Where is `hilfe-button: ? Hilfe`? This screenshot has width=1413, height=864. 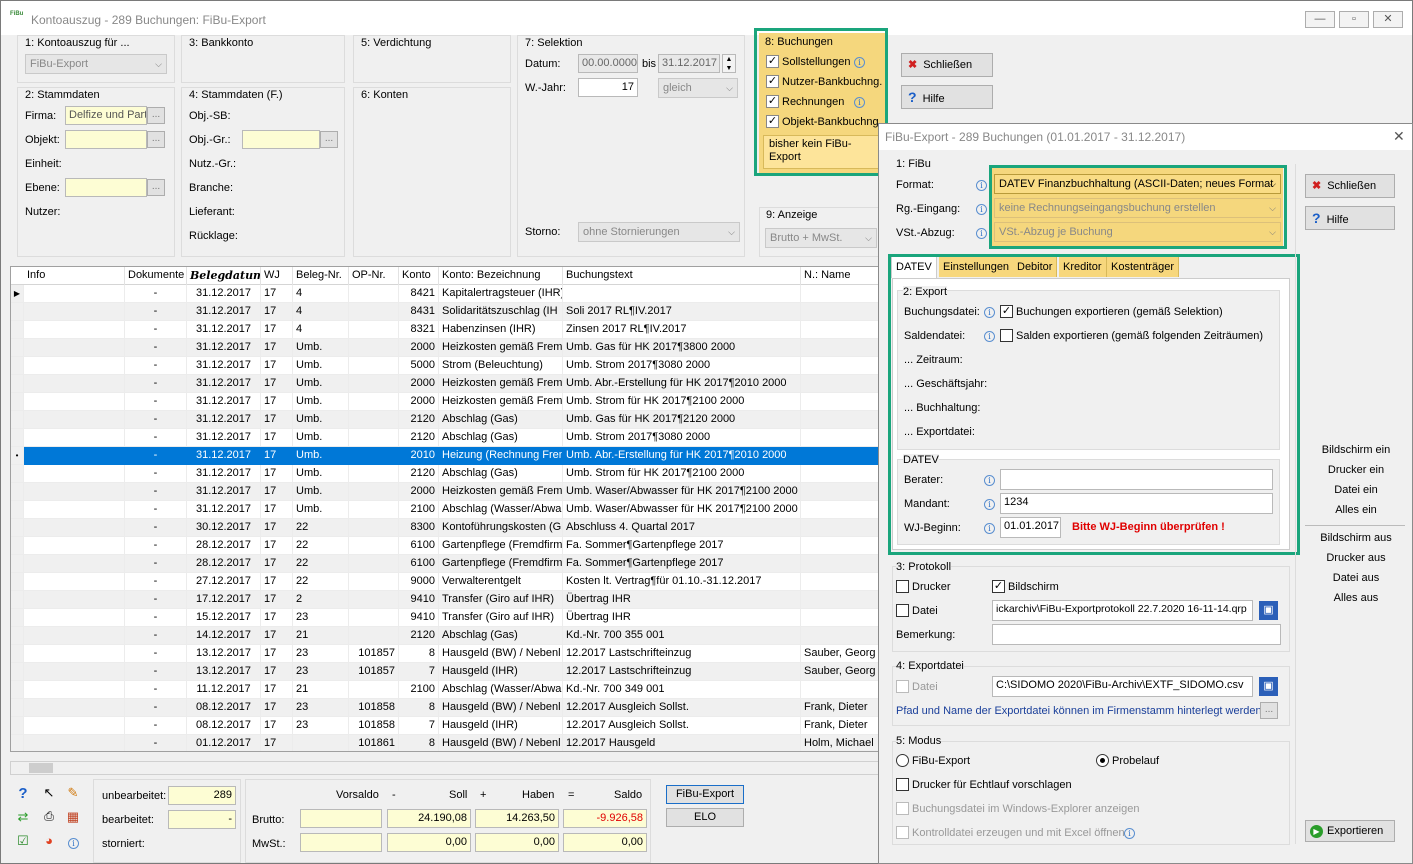
hilfe-button: ? Hilfe is located at coordinates (947, 97).